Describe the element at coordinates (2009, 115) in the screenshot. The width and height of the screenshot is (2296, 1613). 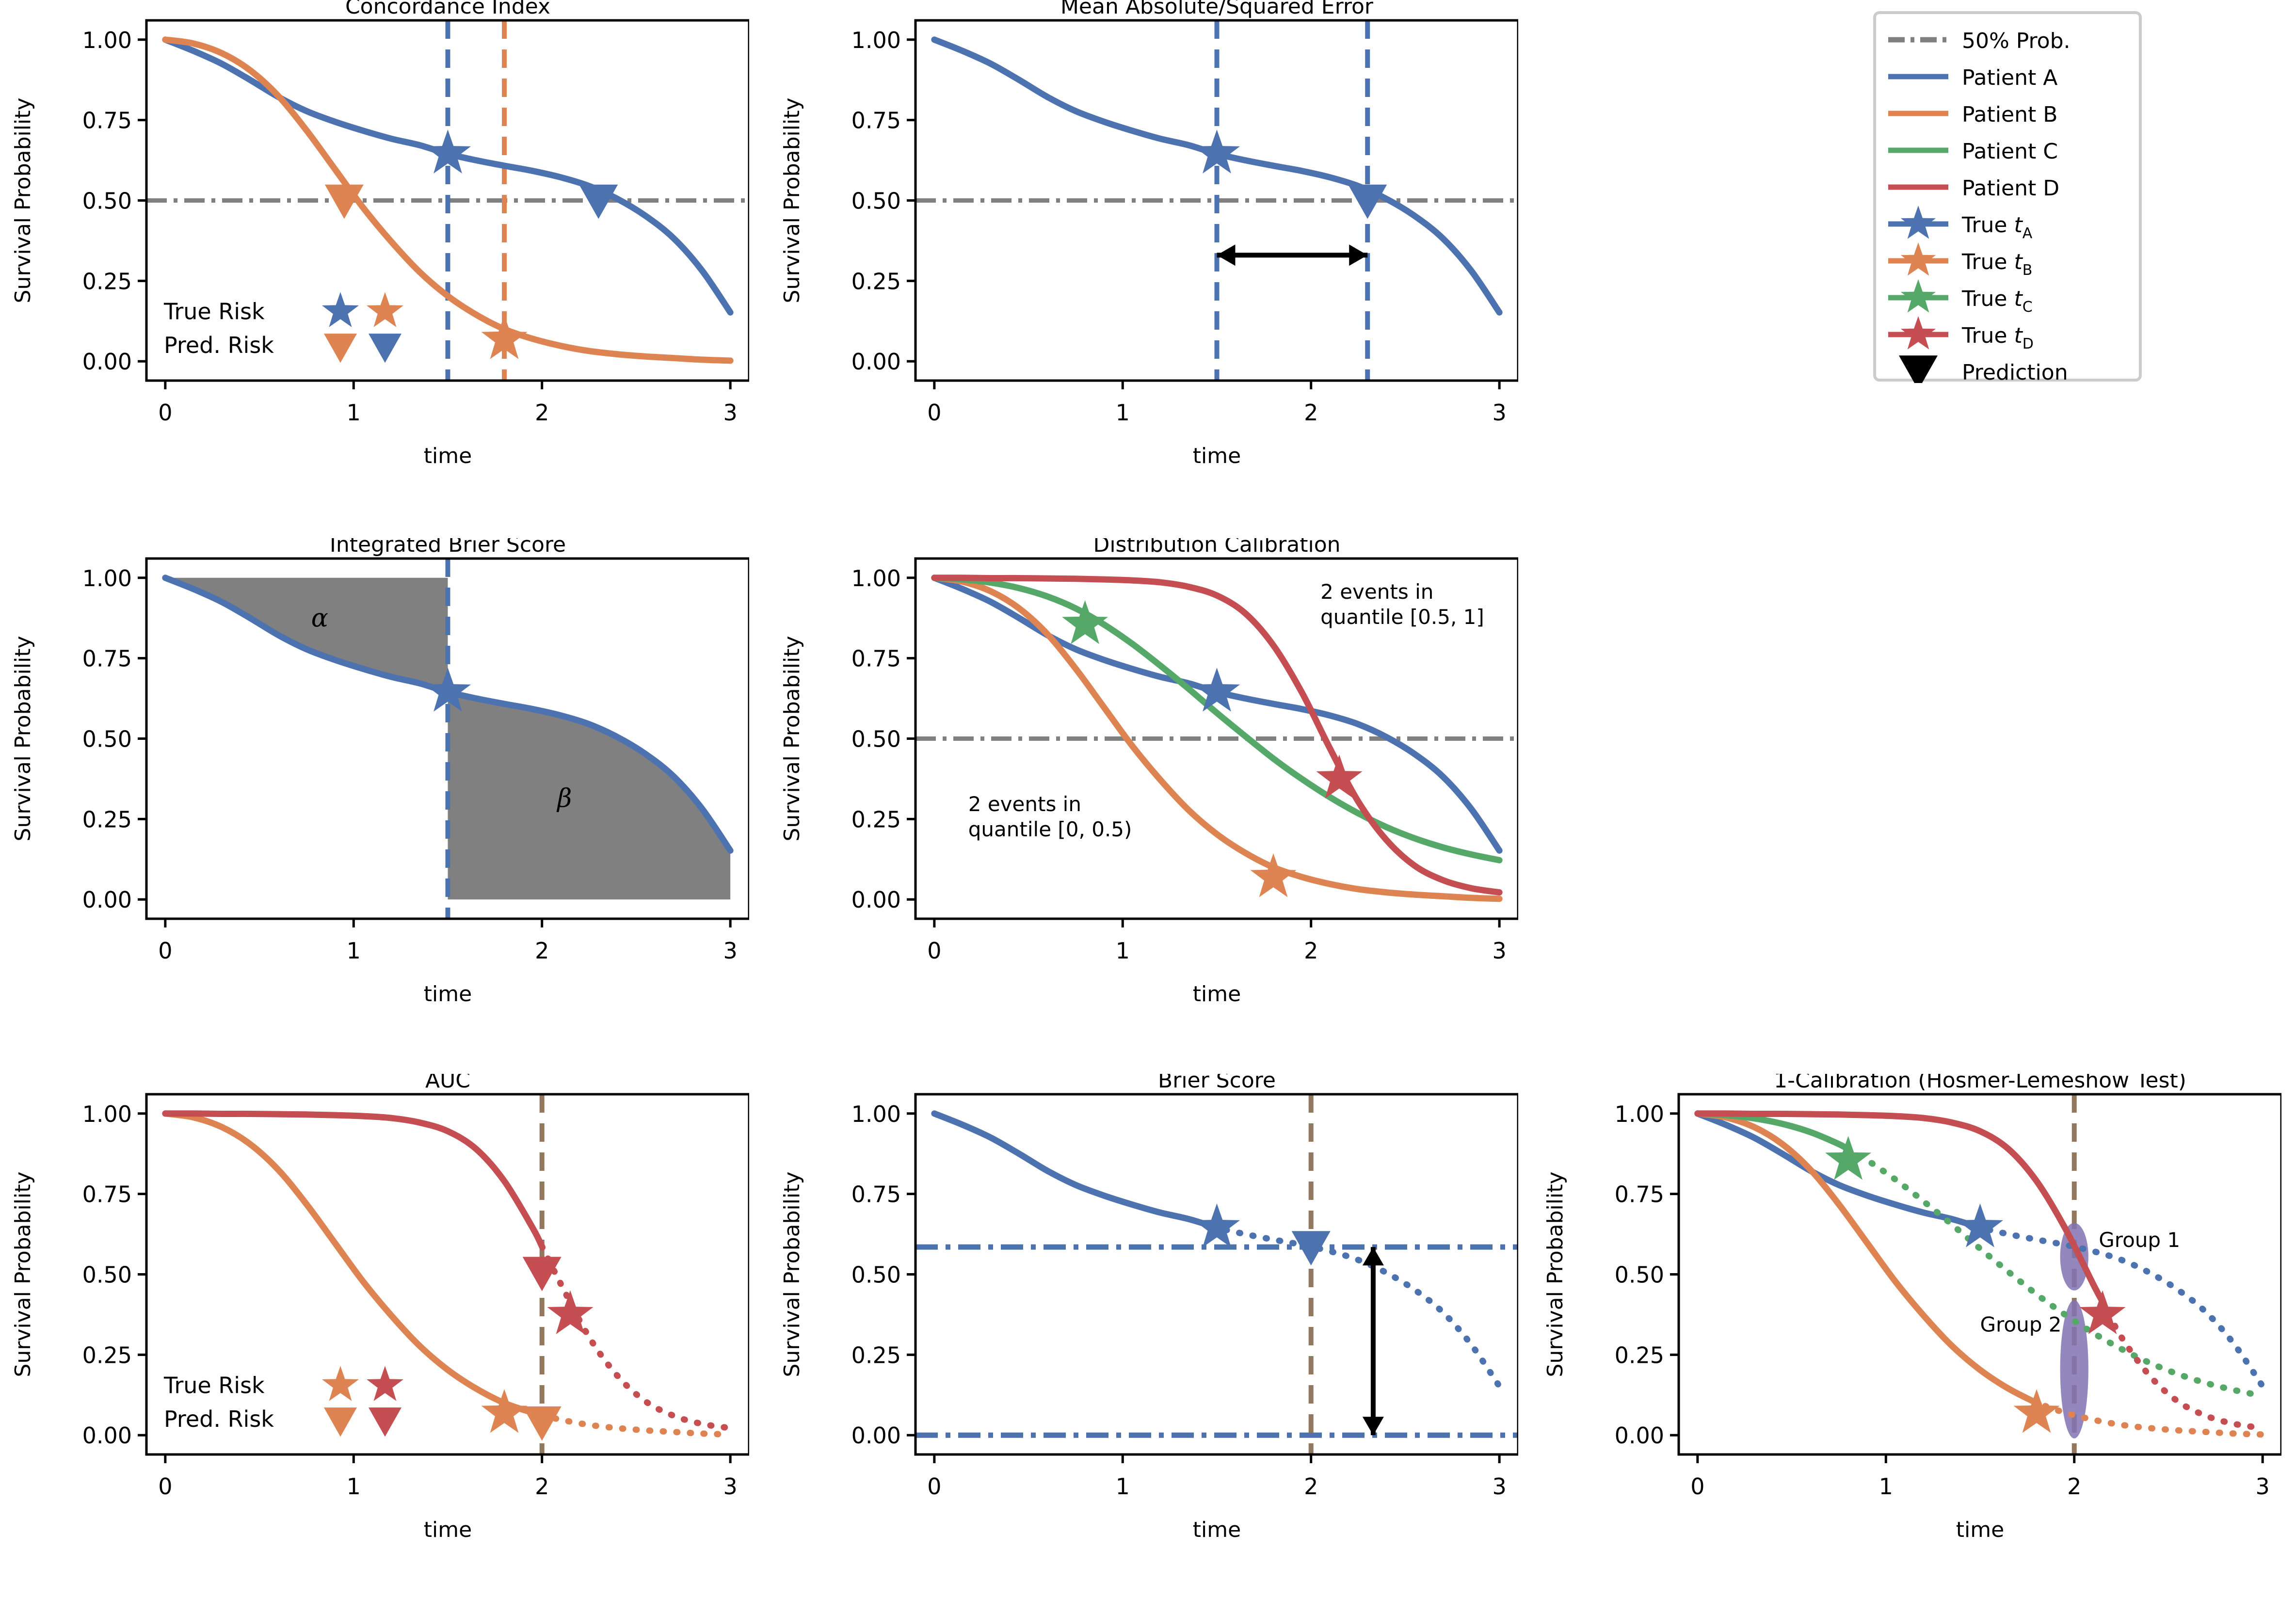
I see `legend-item-label: Patient B` at that location.